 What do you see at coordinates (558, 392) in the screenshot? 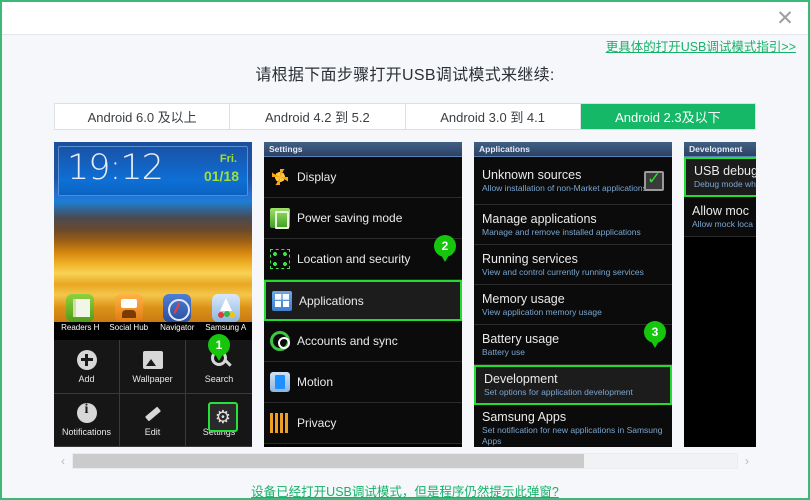
I see `list-item-subtitle: Set options for application development` at bounding box center [558, 392].